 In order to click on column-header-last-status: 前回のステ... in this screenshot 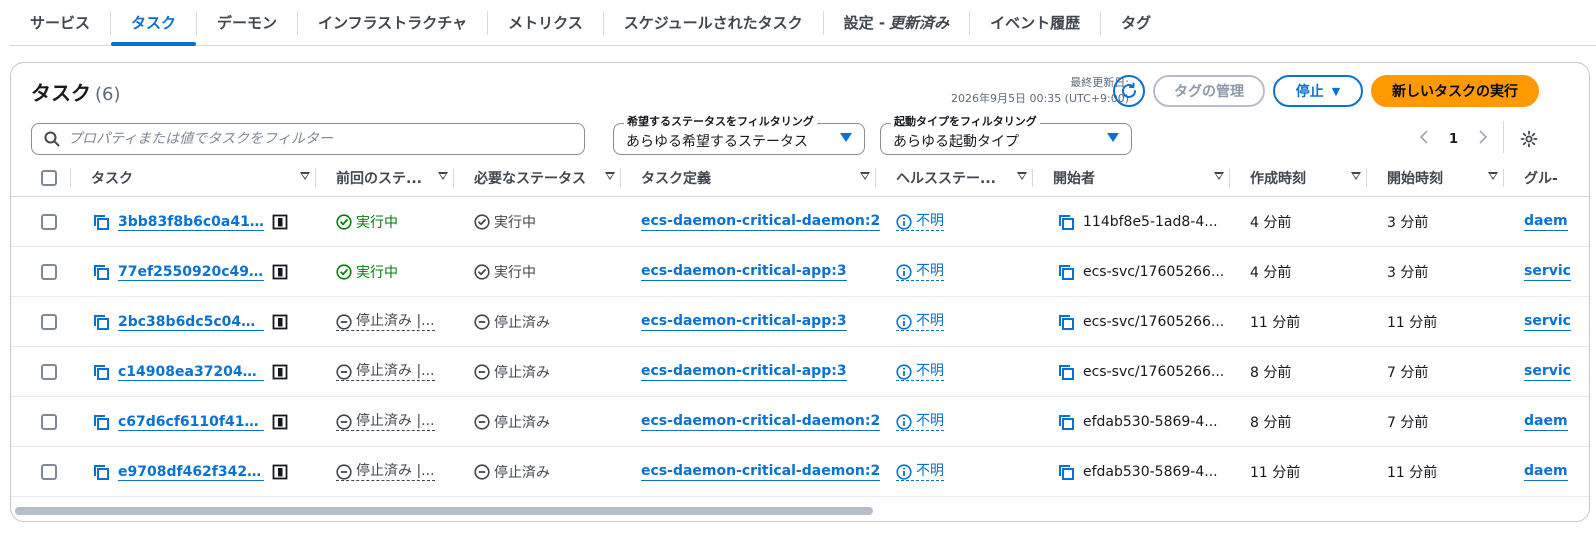, I will do `click(385, 178)`.